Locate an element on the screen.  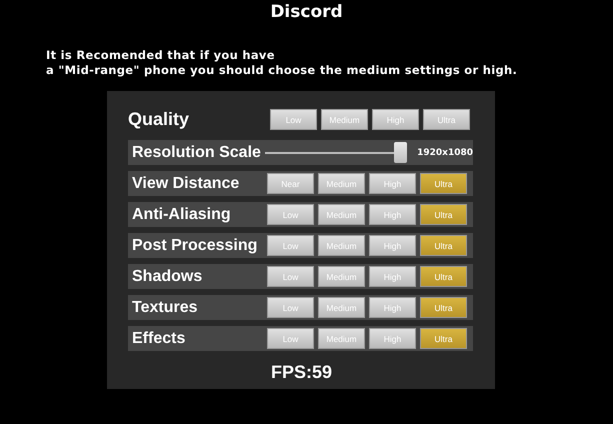
option-button: Near is located at coordinates (290, 183).